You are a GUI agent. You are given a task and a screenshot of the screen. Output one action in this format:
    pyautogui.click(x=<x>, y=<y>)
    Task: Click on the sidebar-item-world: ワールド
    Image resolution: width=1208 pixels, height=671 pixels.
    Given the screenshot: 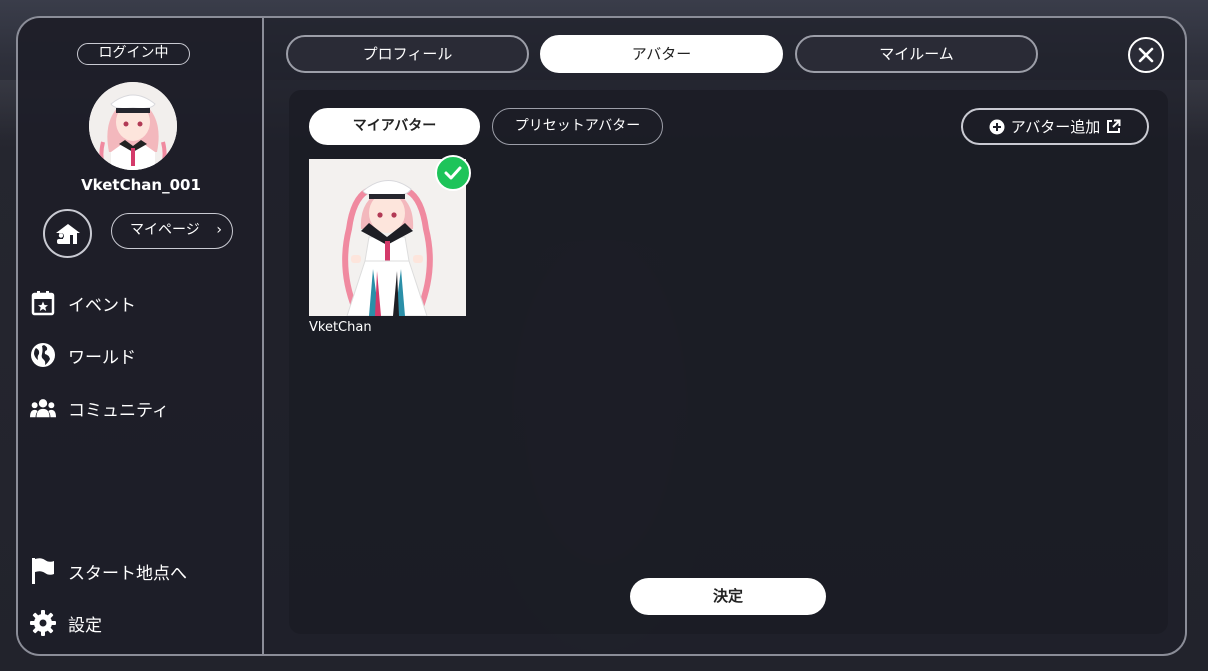 What is the action you would take?
    pyautogui.click(x=83, y=355)
    